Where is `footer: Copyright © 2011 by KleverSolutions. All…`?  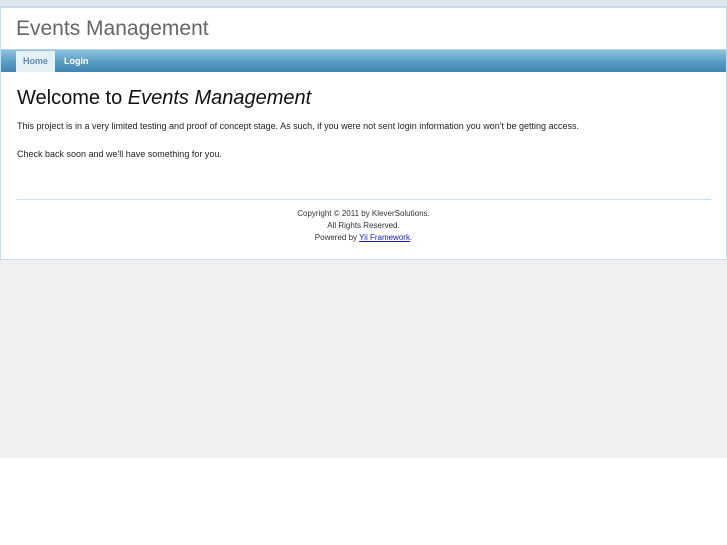 footer: Copyright © 2011 by KleverSolutions. All… is located at coordinates (363, 226).